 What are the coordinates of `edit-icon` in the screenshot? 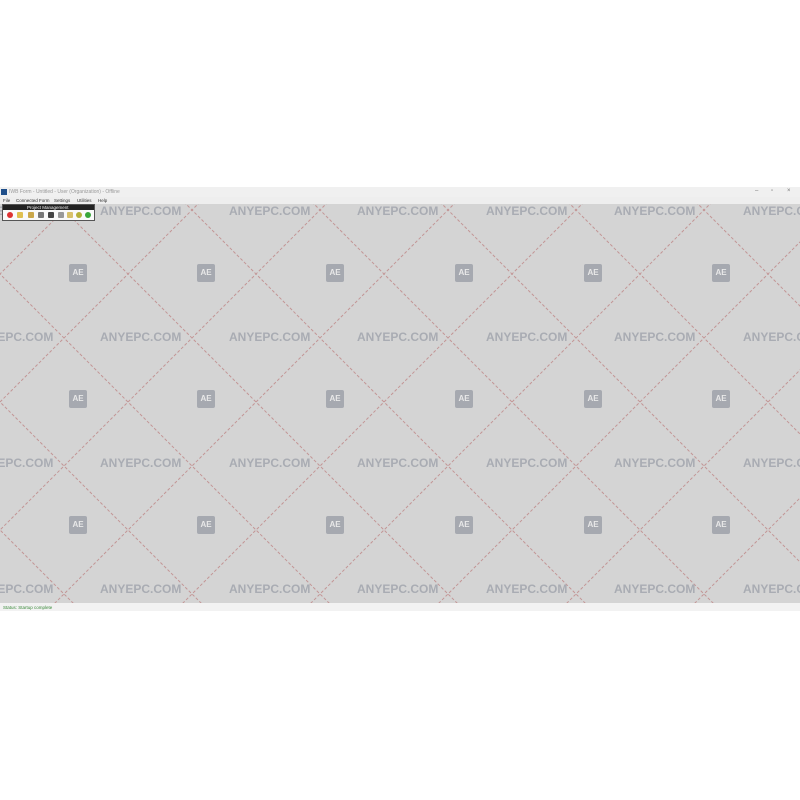 It's located at (70, 215).